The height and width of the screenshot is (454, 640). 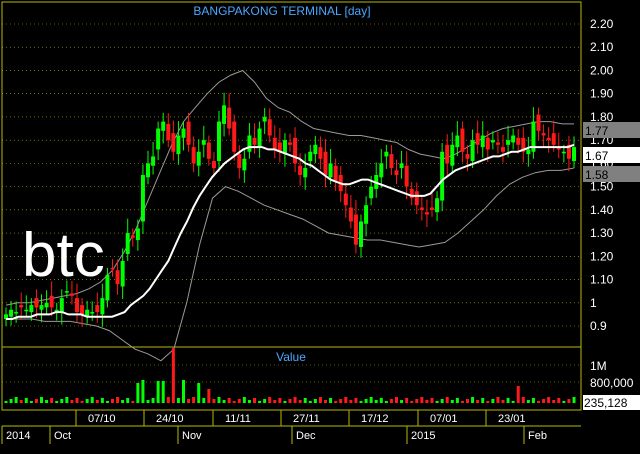 I want to click on period-label: Oct, so click(x=62, y=436).